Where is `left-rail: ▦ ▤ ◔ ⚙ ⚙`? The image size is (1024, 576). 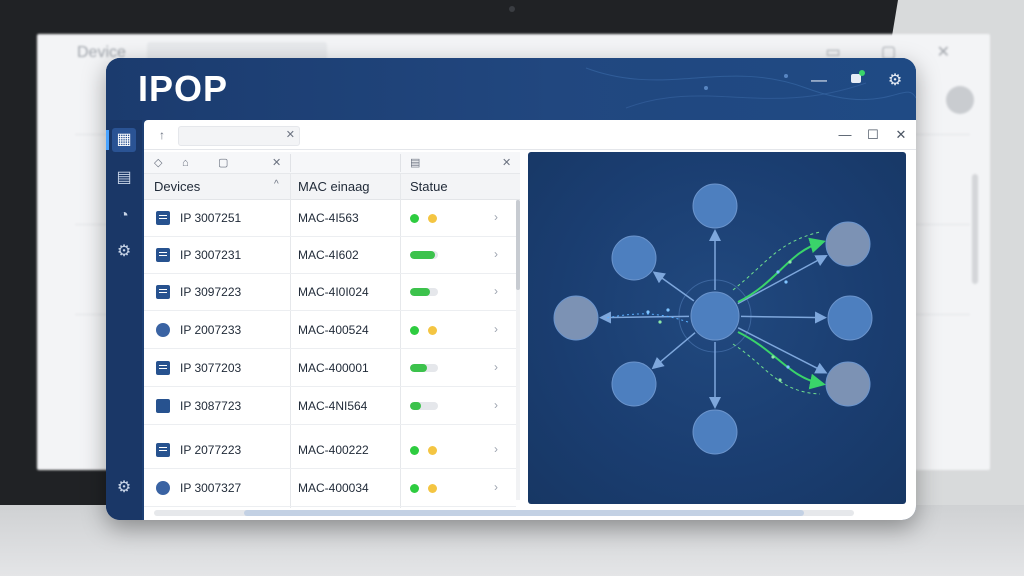 left-rail: ▦ ▤ ◔ ⚙ ⚙ is located at coordinates (124, 320).